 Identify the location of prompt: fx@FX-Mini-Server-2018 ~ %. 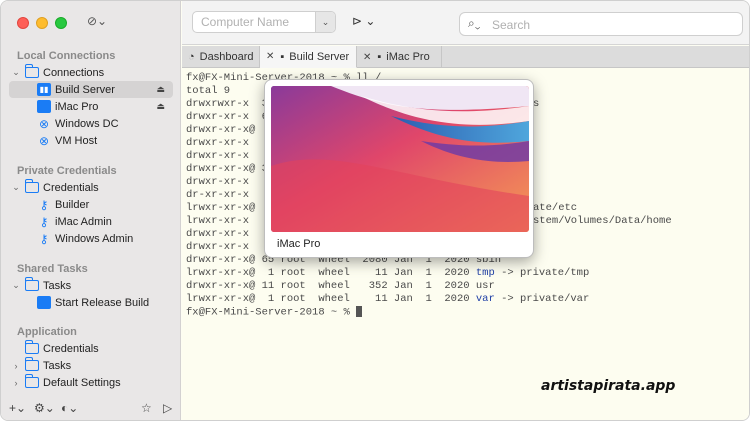
(271, 312).